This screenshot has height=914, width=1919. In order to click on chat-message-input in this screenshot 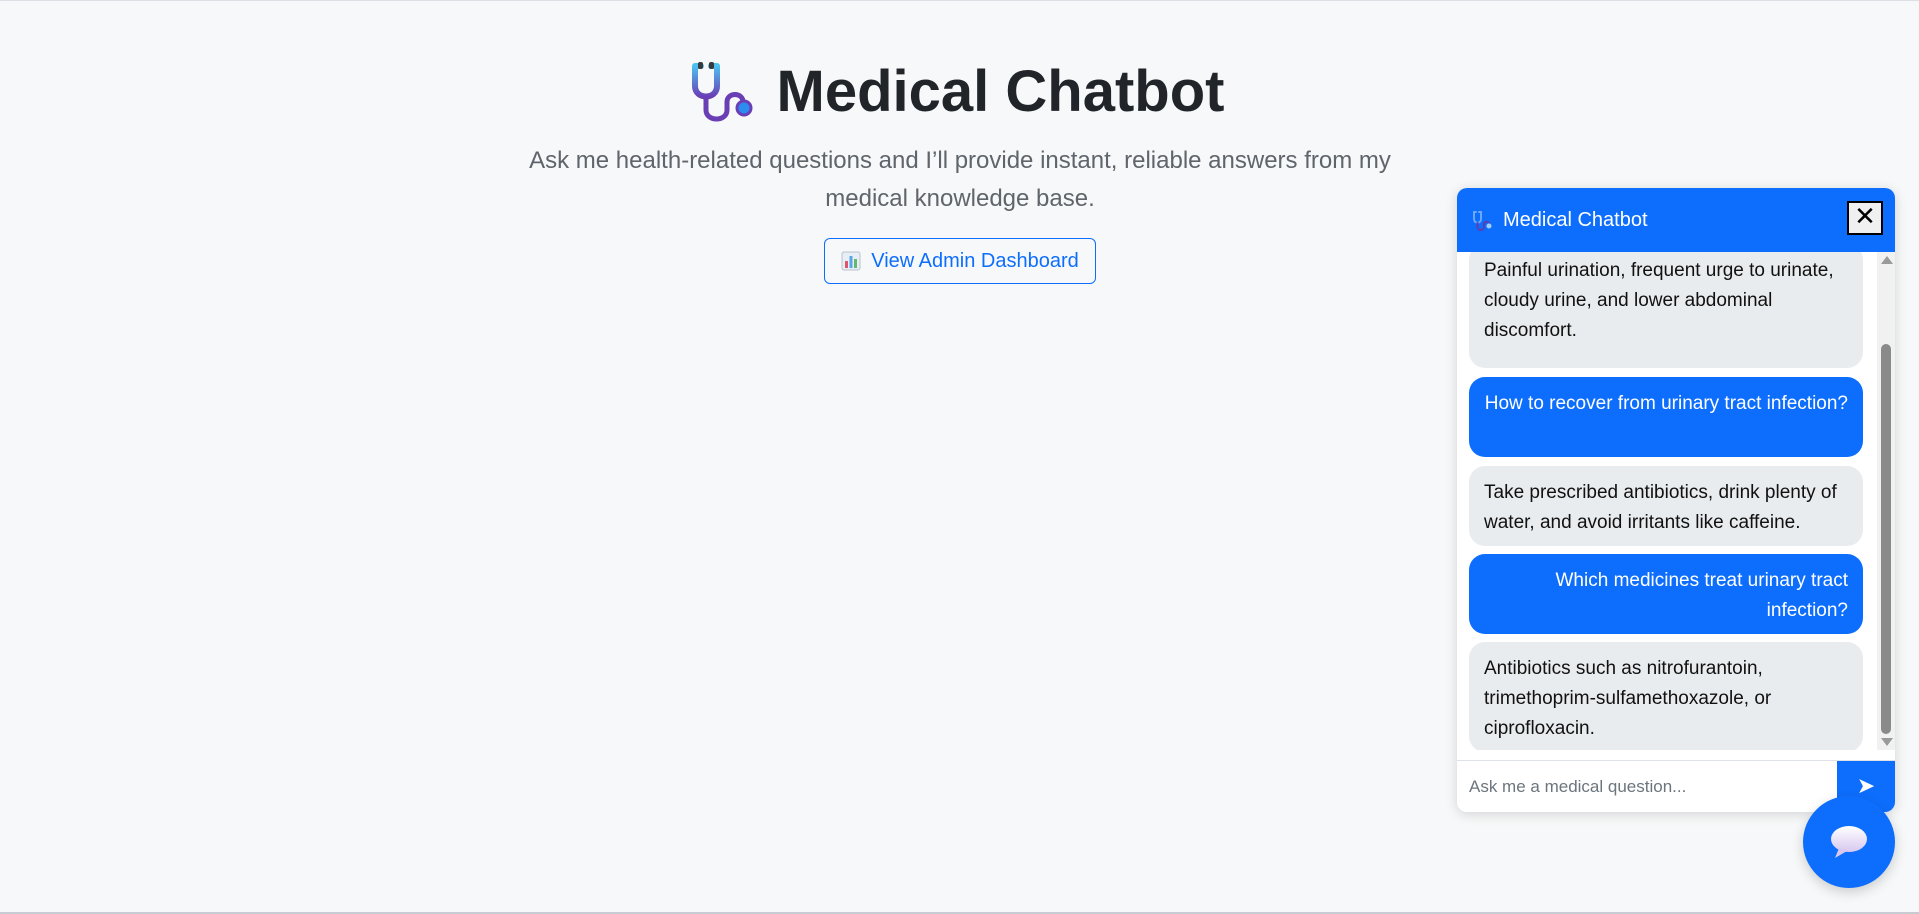, I will do `click(1647, 786)`.